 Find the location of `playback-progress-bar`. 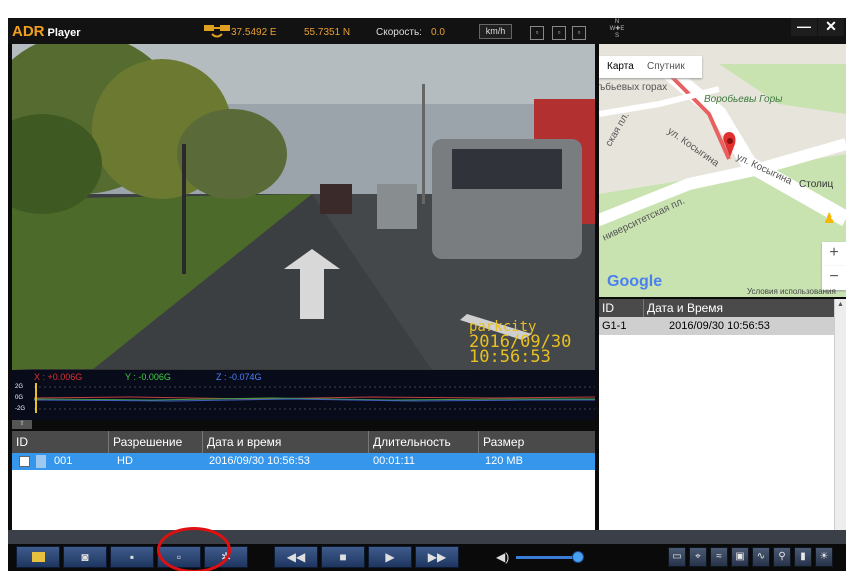

playback-progress-bar is located at coordinates (427, 537).